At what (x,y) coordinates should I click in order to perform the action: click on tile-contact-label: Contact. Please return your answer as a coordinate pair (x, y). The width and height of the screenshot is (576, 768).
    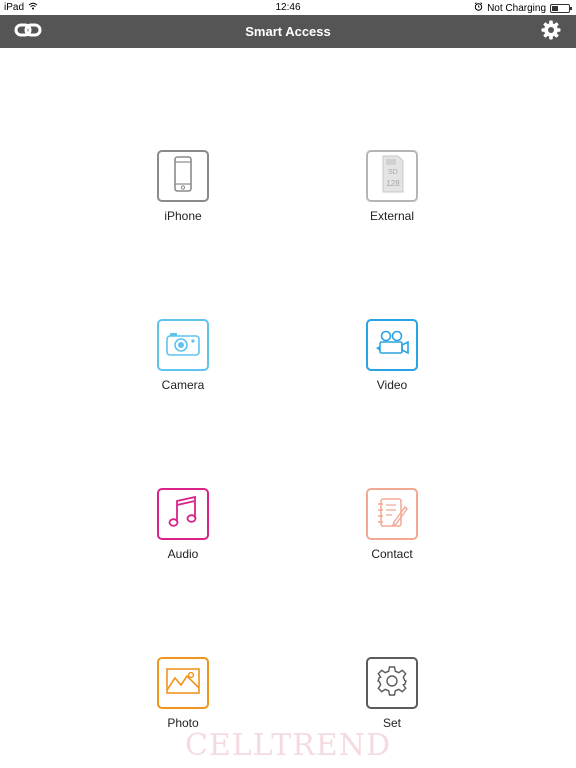
    Looking at the image, I should click on (392, 554).